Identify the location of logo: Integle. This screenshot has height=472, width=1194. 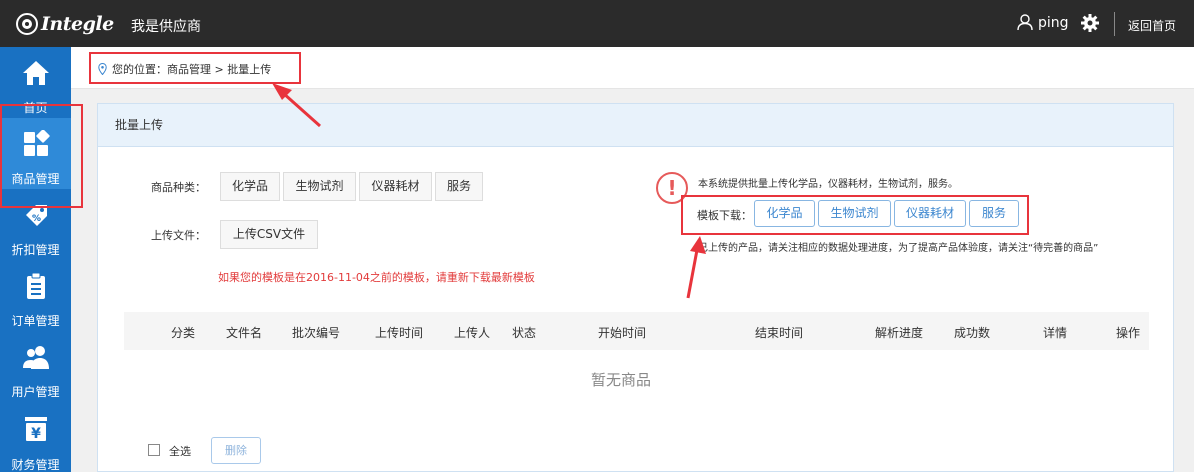
(65, 24).